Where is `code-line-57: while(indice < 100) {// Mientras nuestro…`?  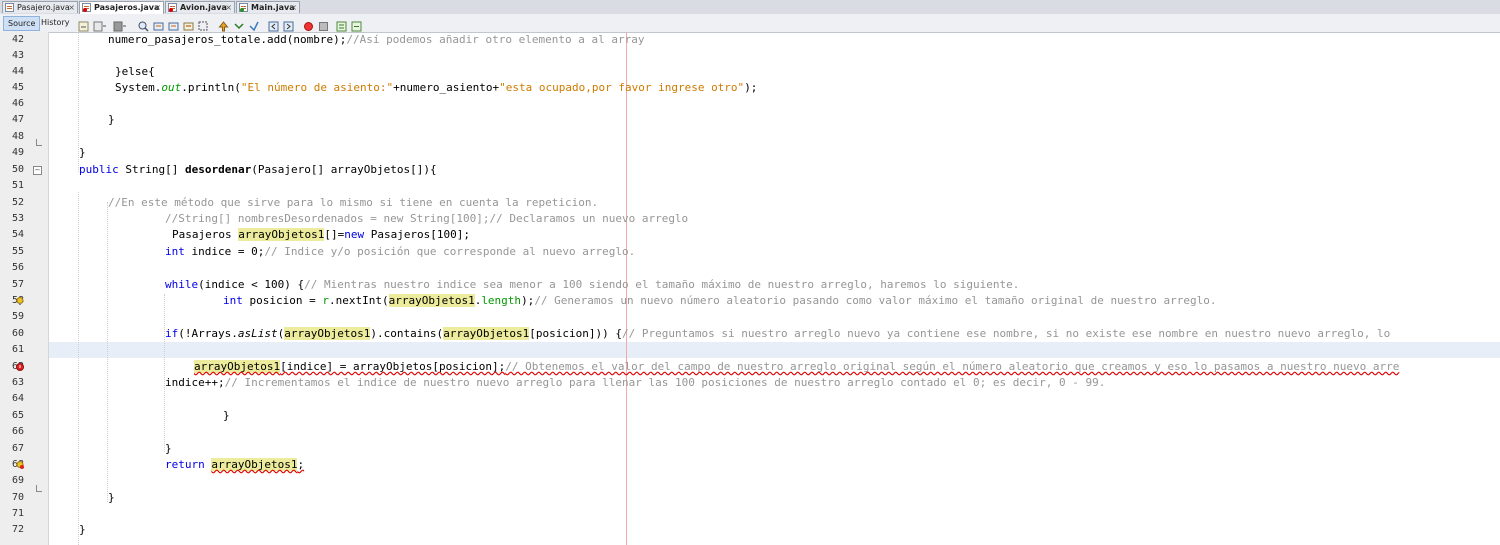 code-line-57: while(indice < 100) {// Mientras nuestro… is located at coordinates (592, 284).